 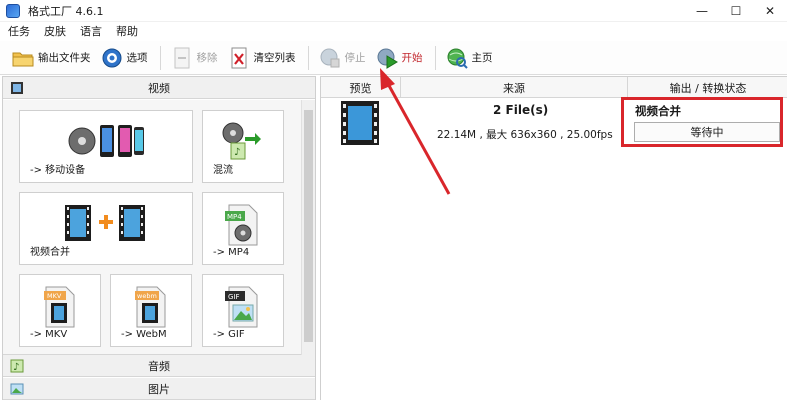 What do you see at coordinates (274, 58) in the screenshot?
I see `clear-list-label: 清空列表` at bounding box center [274, 58].